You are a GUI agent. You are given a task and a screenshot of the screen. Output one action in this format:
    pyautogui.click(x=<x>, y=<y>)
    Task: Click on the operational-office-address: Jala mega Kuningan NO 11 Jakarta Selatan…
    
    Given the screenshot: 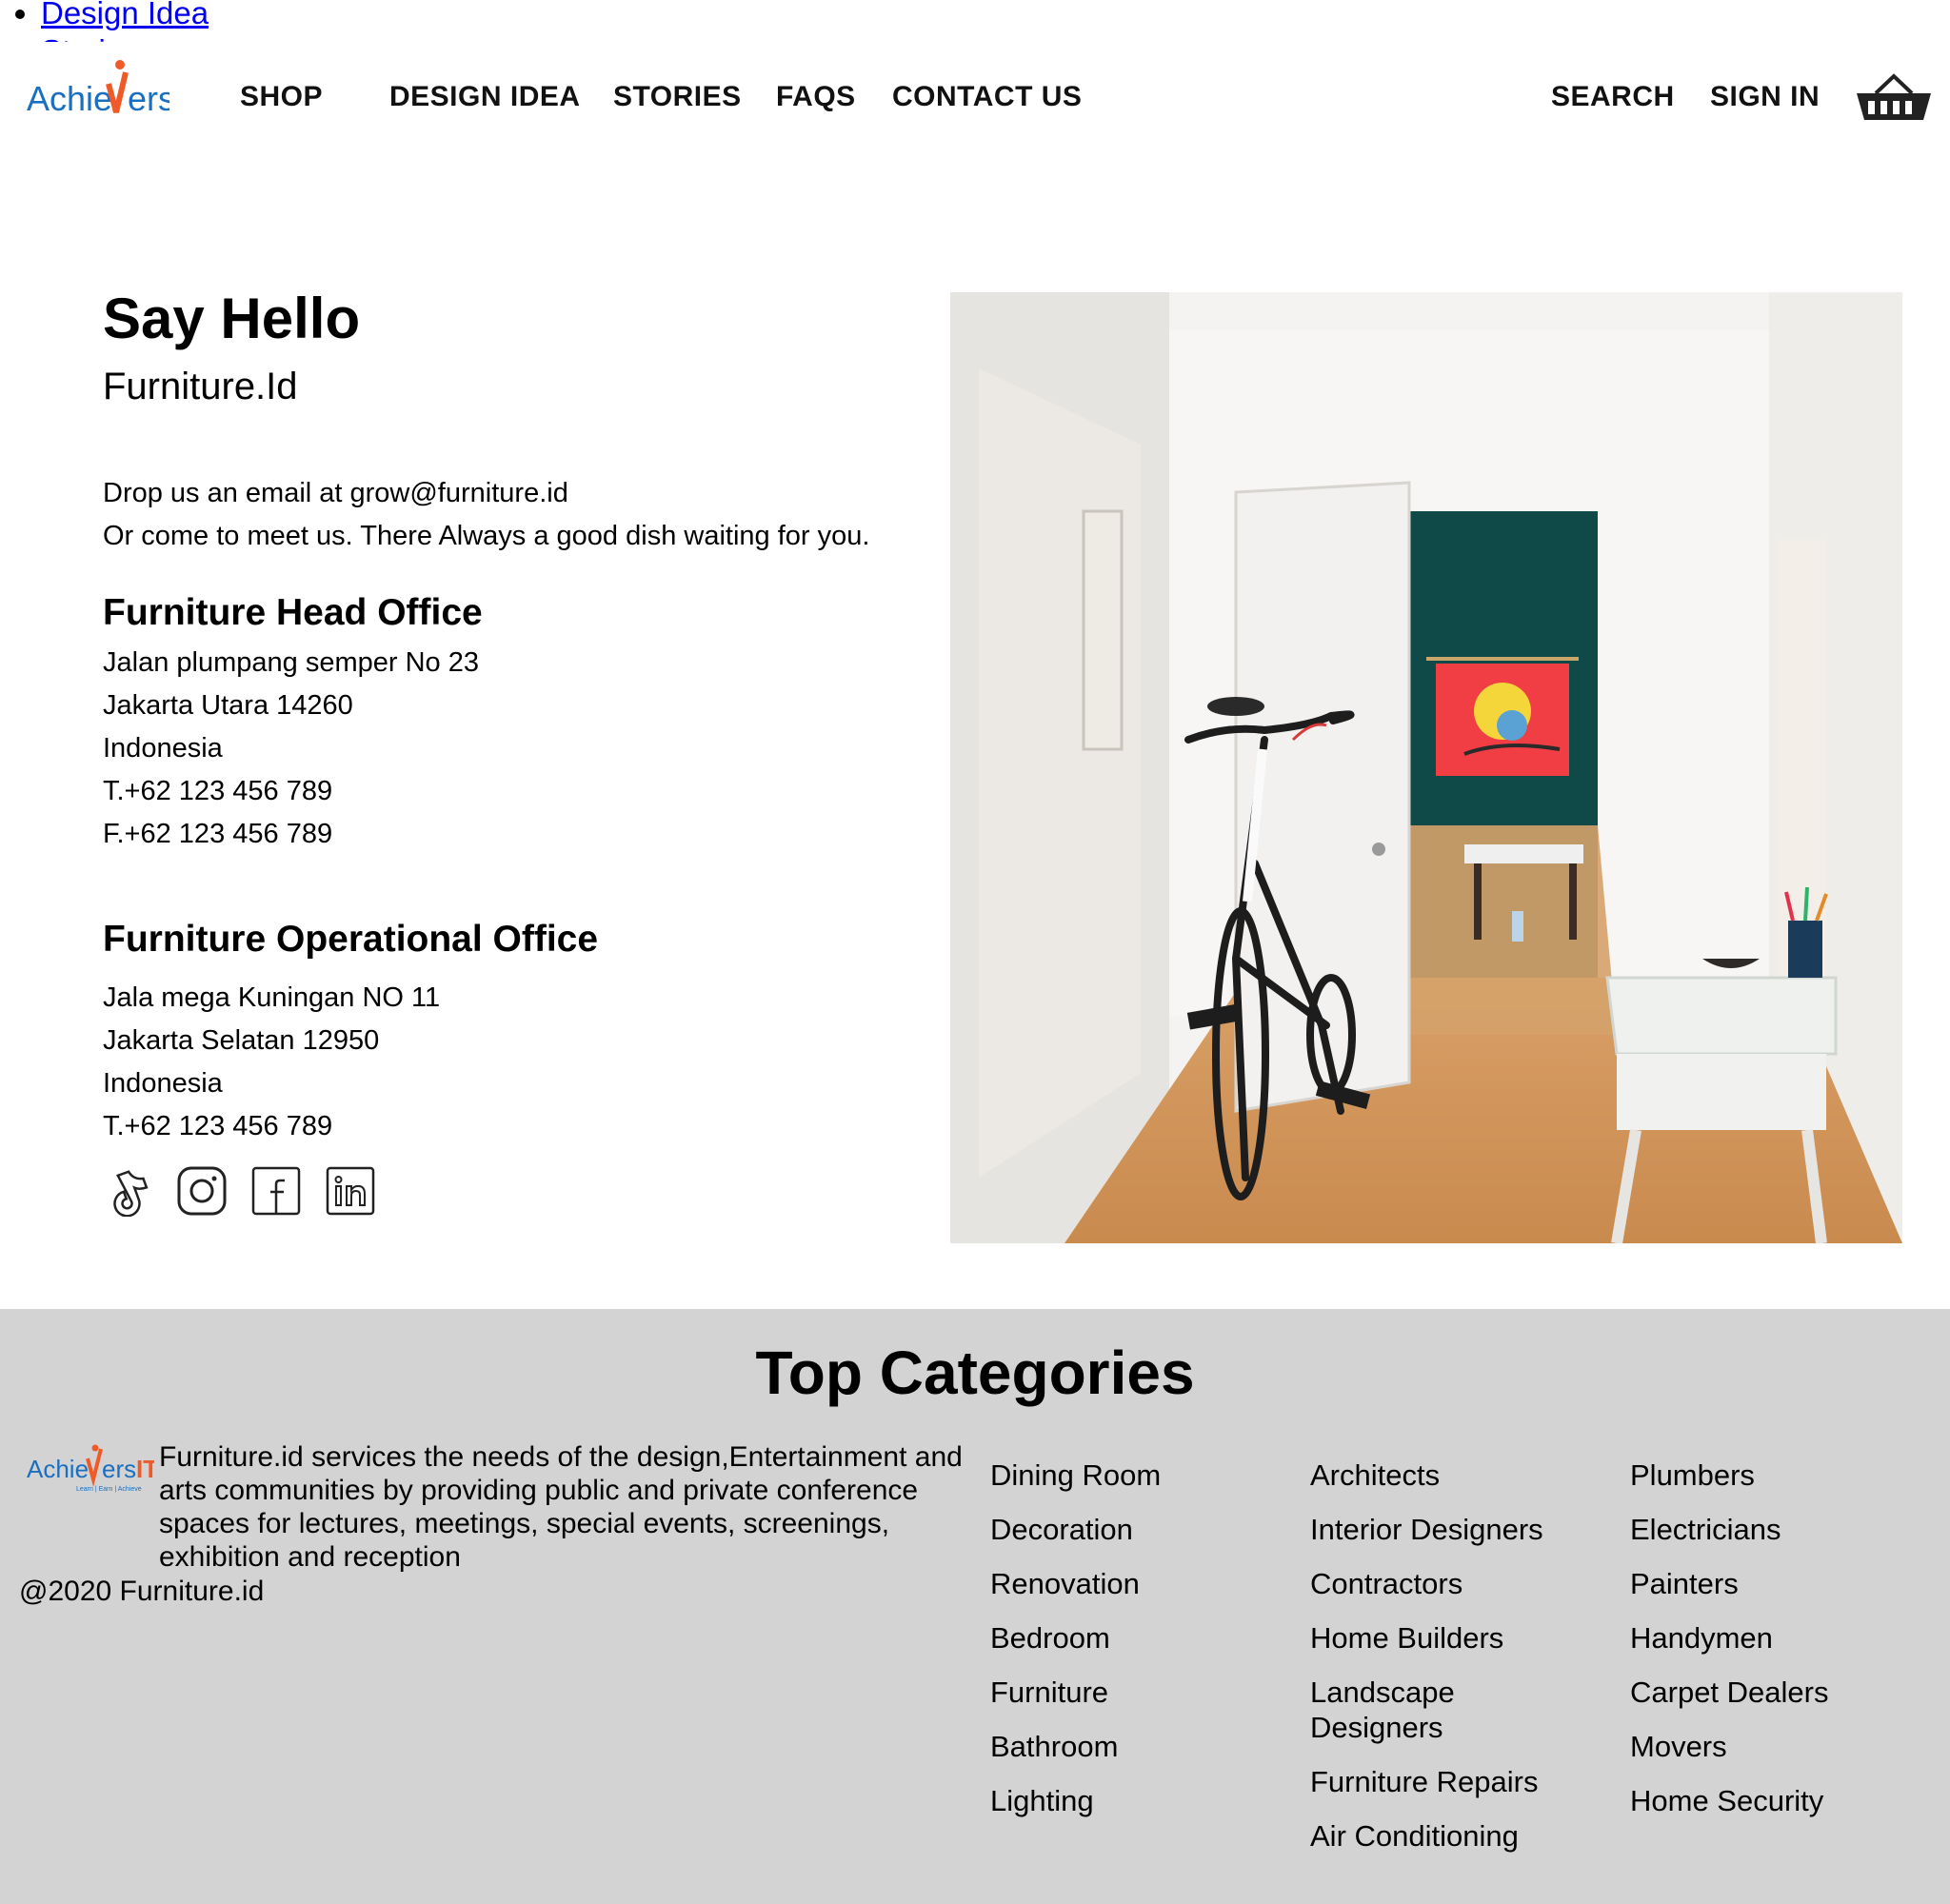 What is the action you would take?
    pyautogui.click(x=271, y=1062)
    